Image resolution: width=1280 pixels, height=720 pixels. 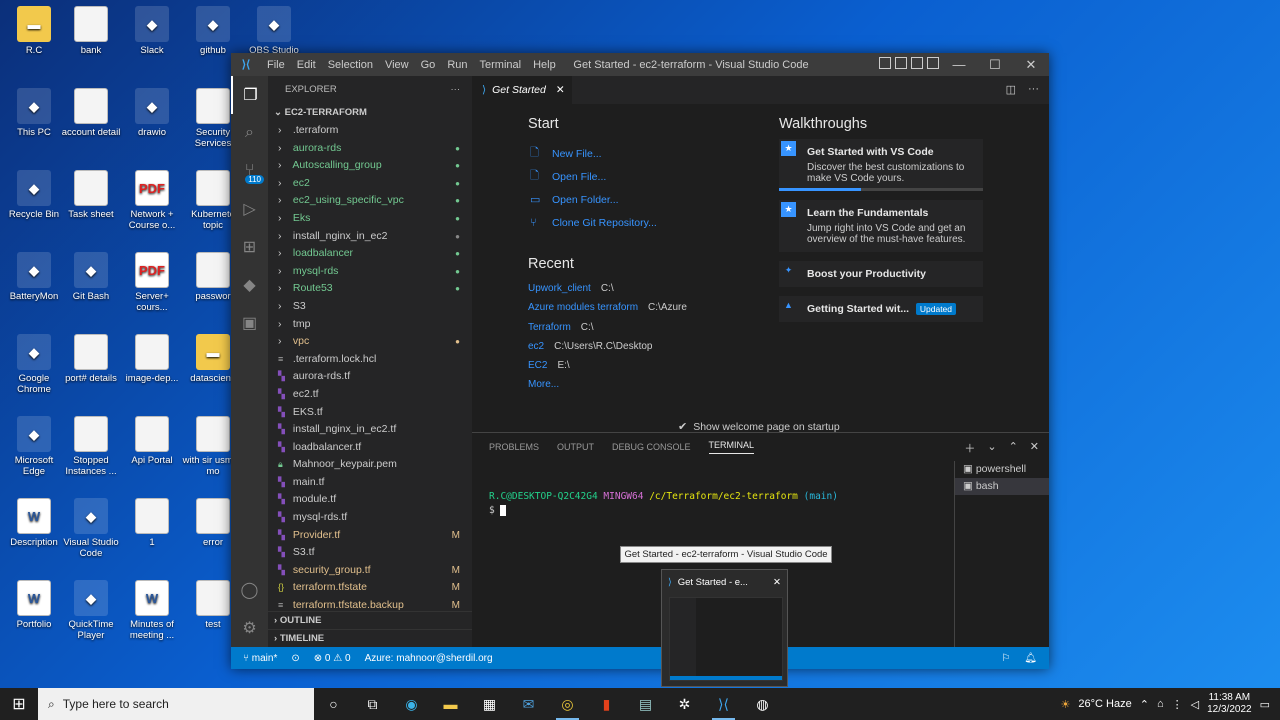 What do you see at coordinates (370, 166) in the screenshot?
I see `tree-folder: › Autoscalling_group ●` at bounding box center [370, 166].